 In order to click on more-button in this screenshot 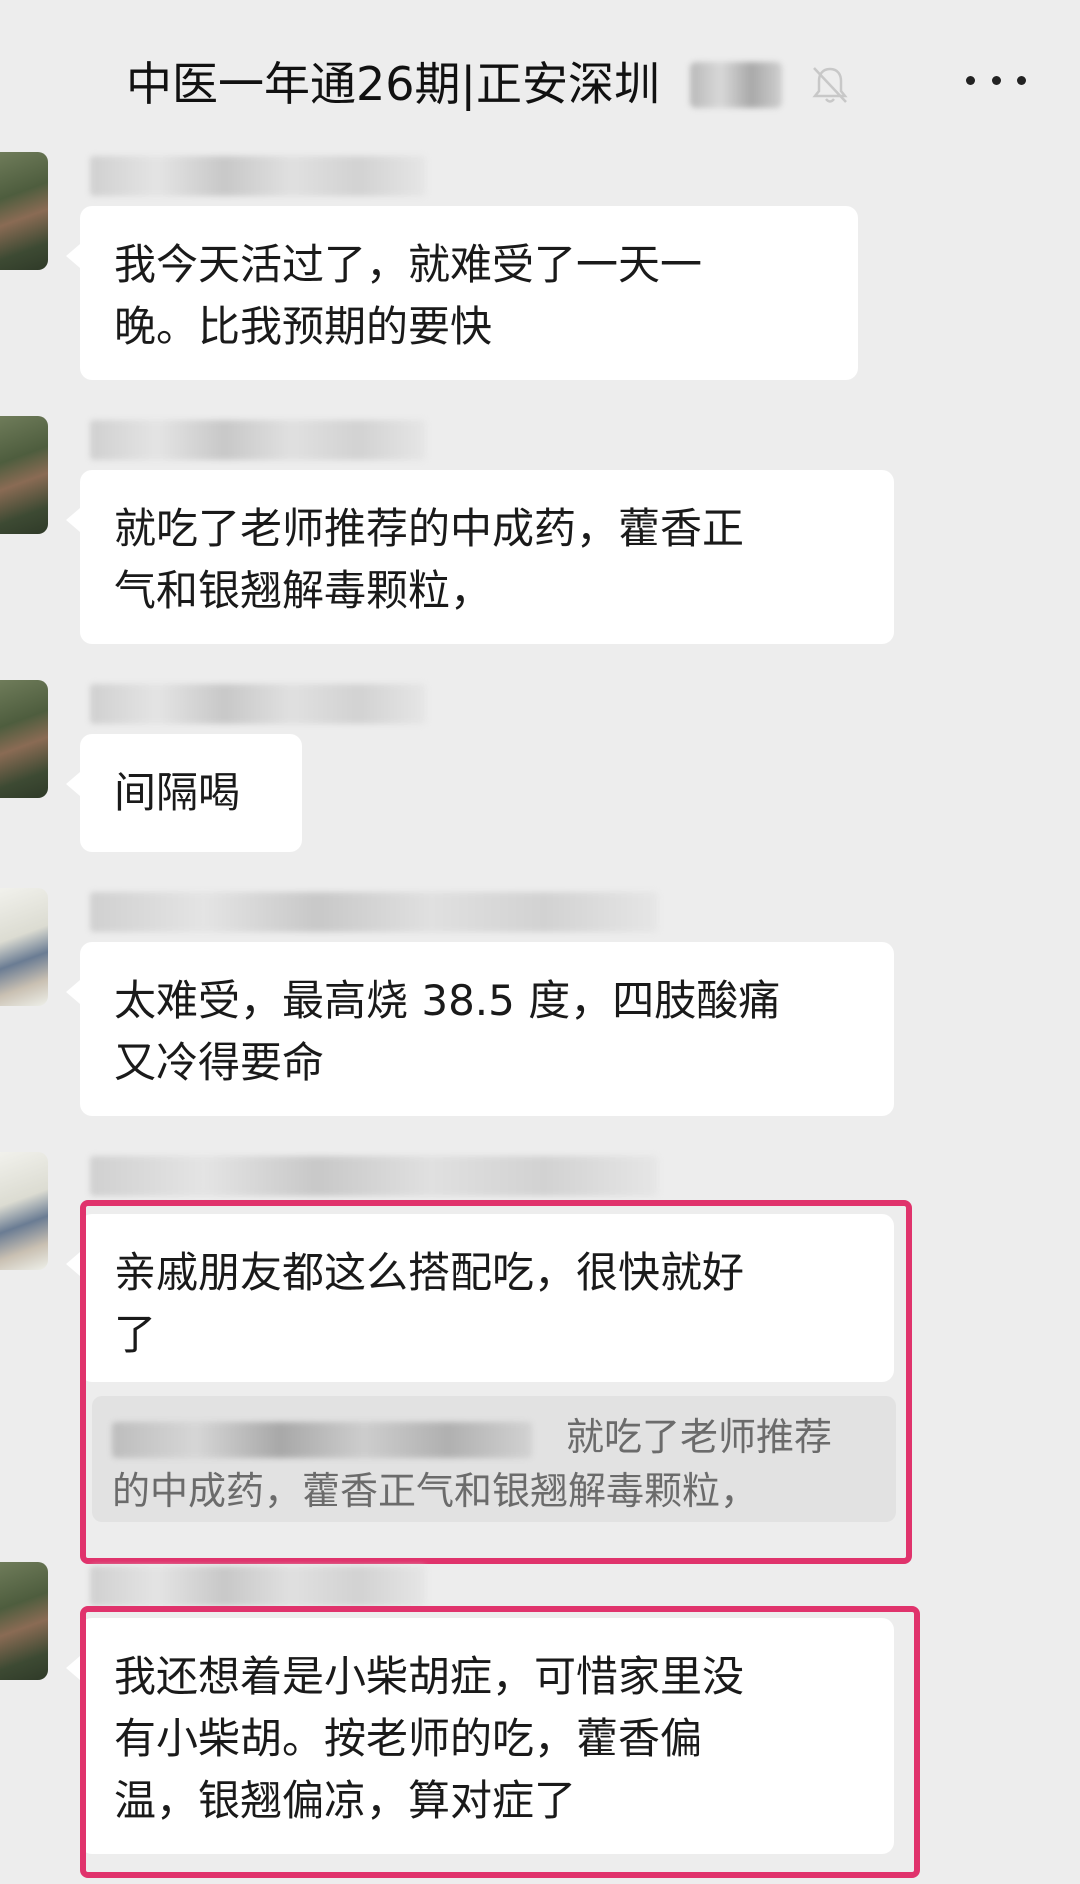, I will do `click(996, 80)`.